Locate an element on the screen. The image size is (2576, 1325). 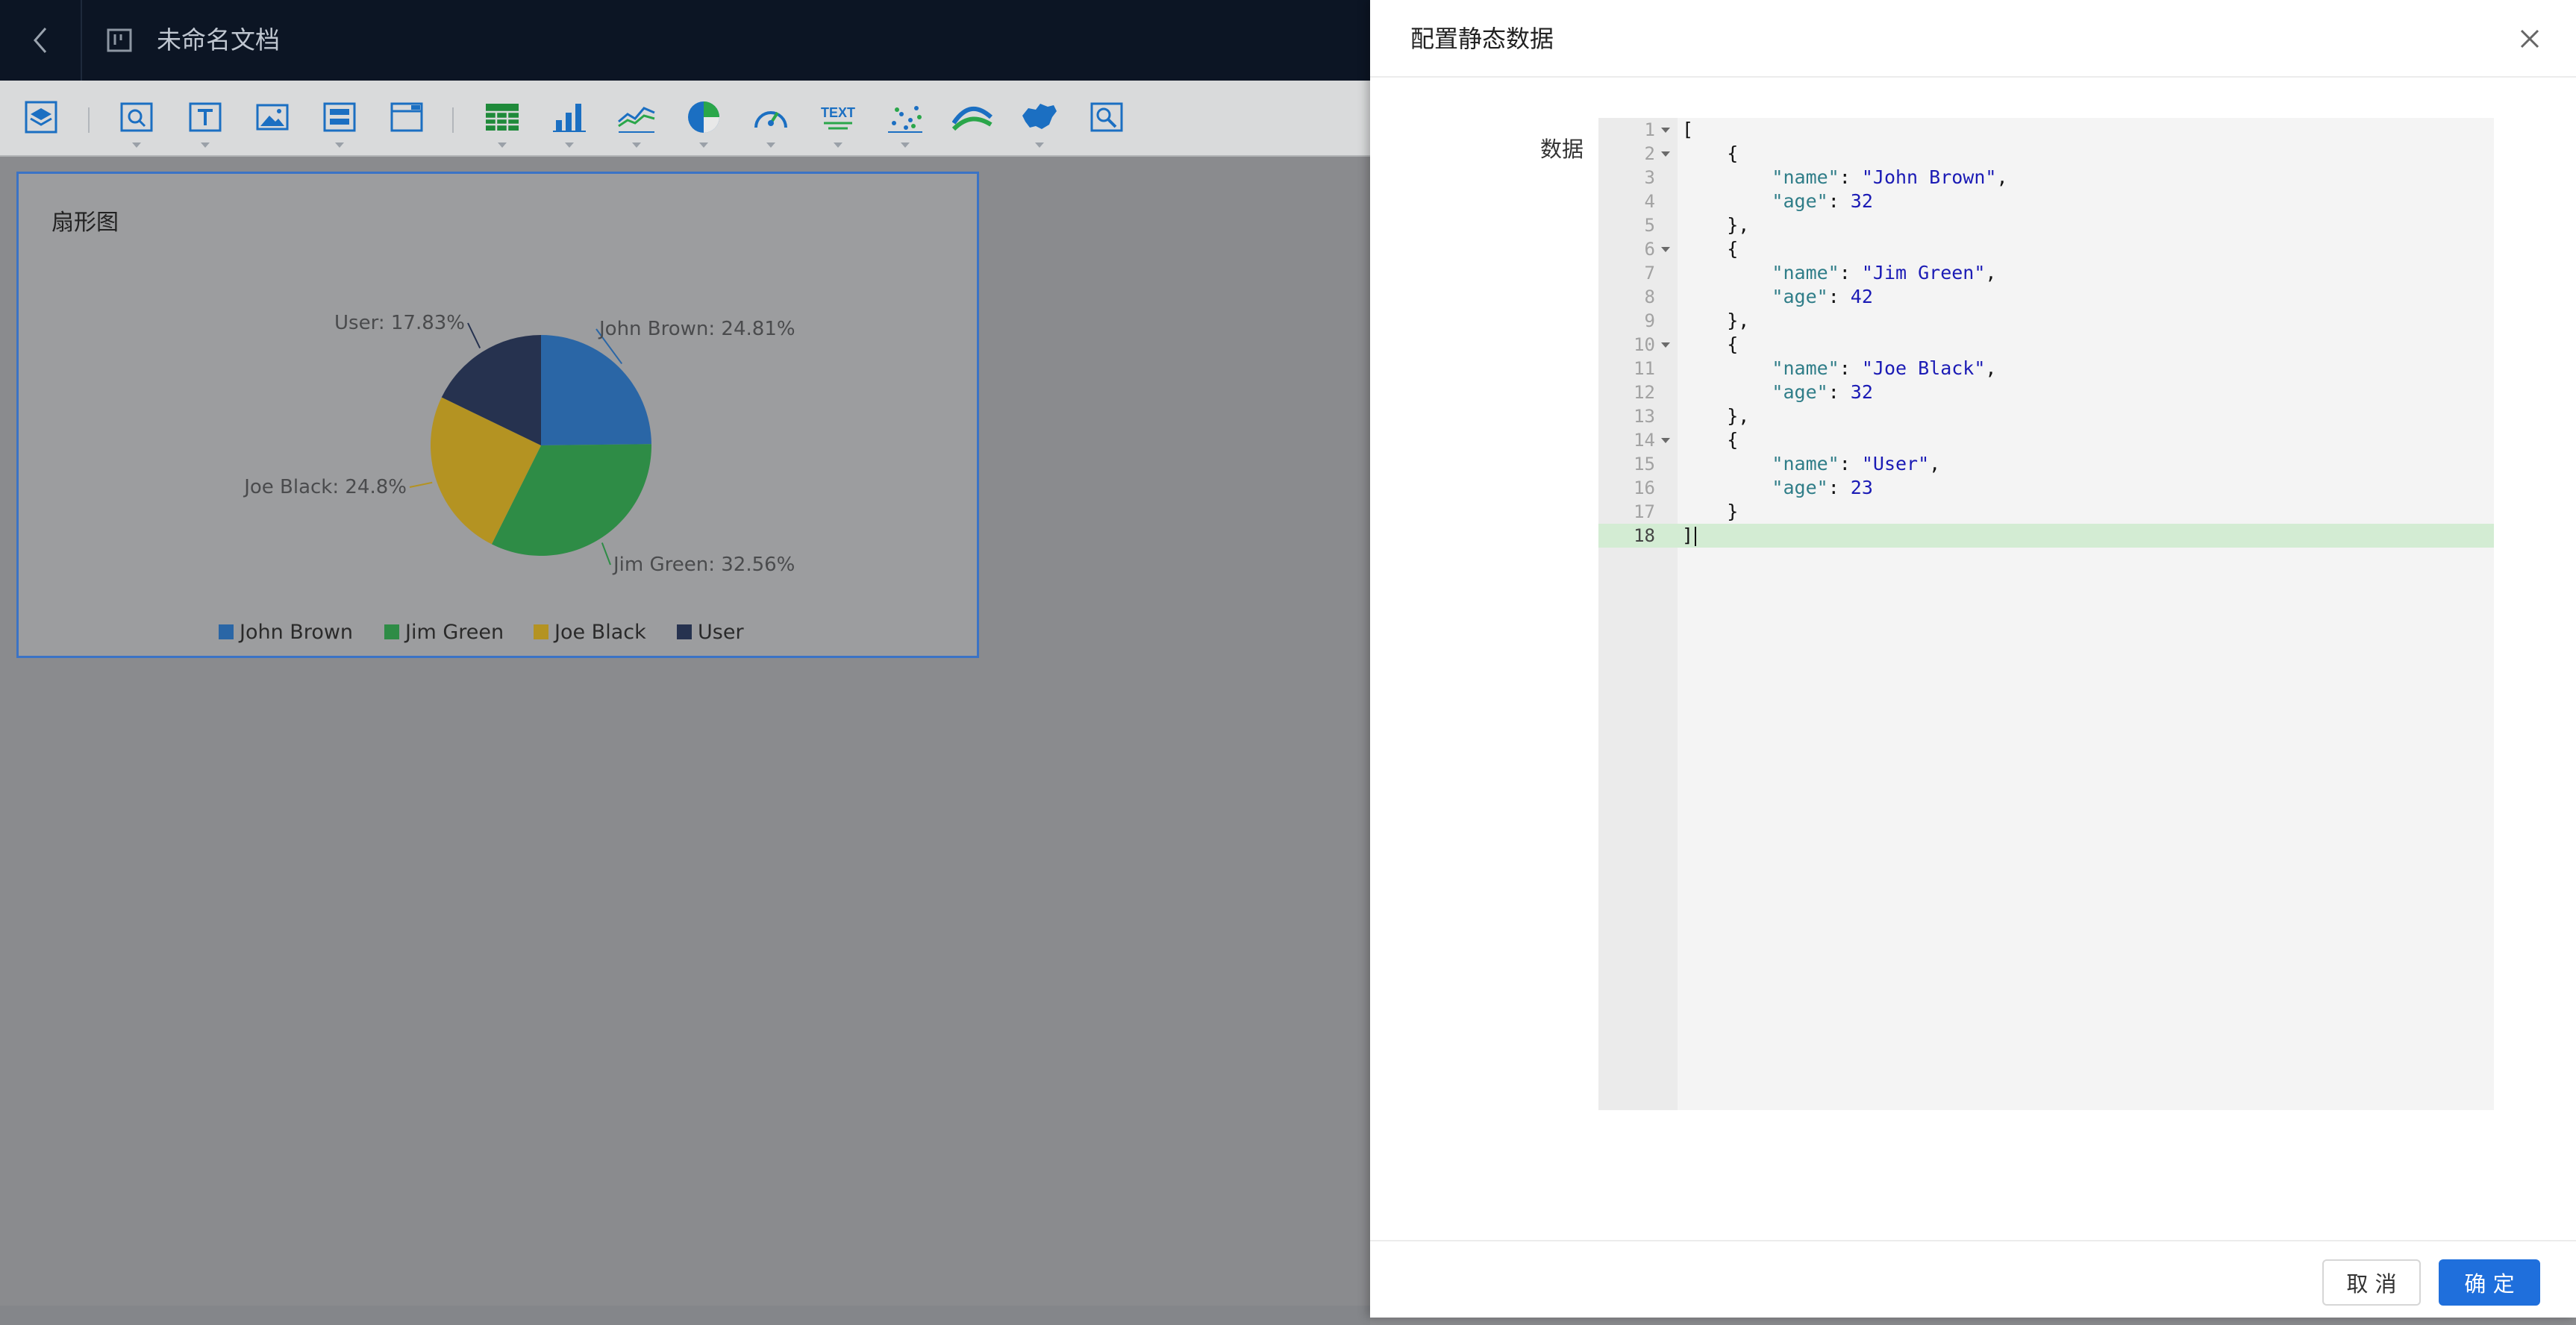
top-header: 未命名文档 is located at coordinates (685, 40).